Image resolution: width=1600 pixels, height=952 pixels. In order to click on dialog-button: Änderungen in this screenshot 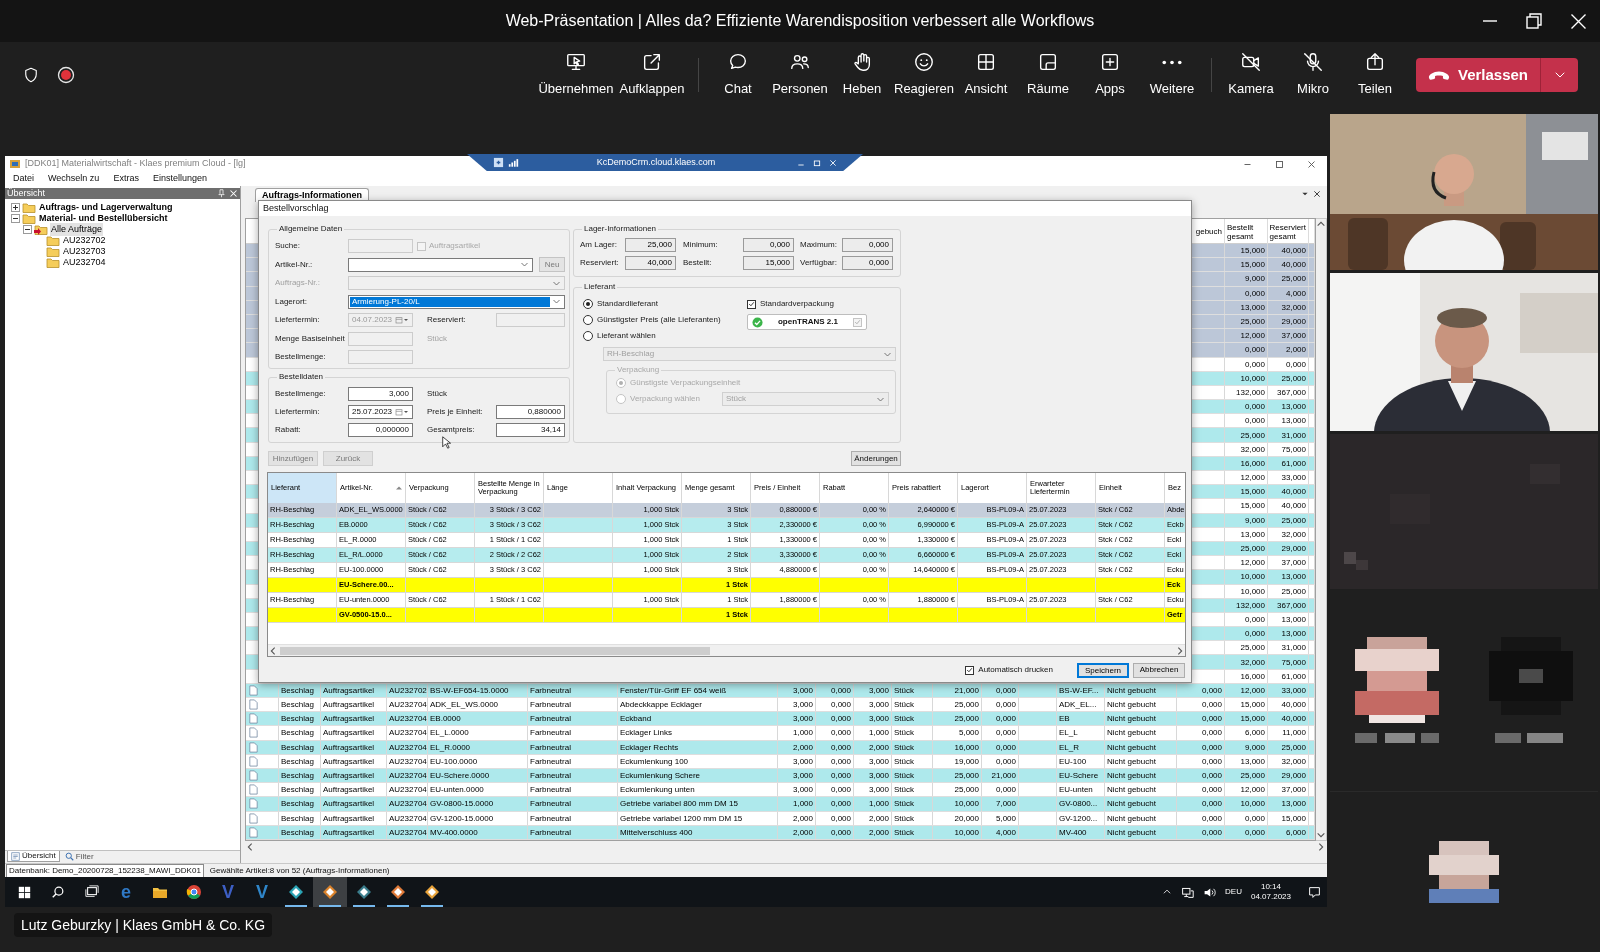, I will do `click(876, 458)`.